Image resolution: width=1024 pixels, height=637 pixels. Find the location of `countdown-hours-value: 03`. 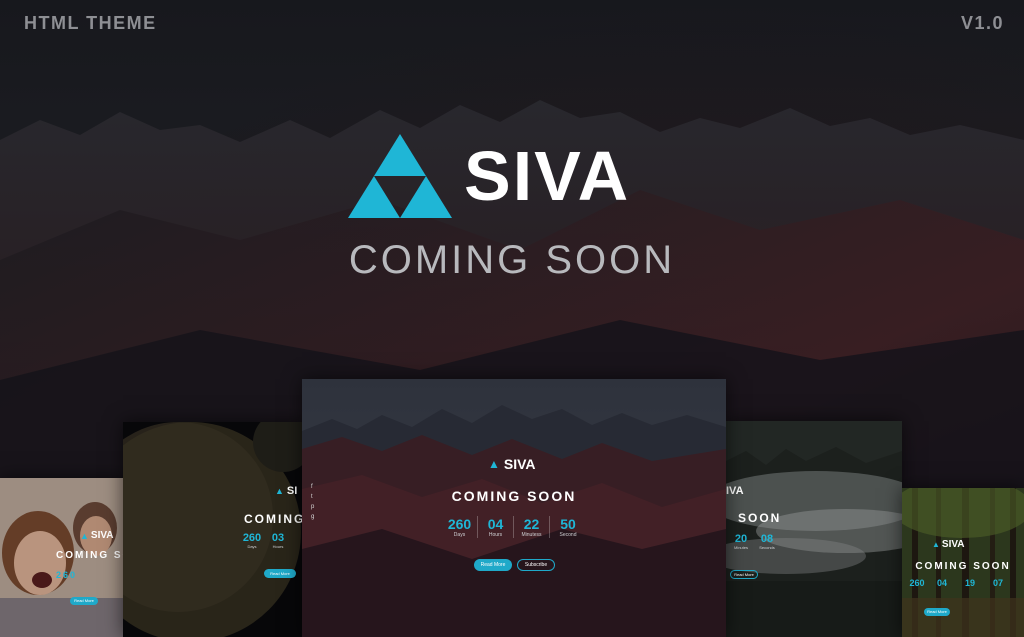

countdown-hours-value: 03 is located at coordinates (278, 538).